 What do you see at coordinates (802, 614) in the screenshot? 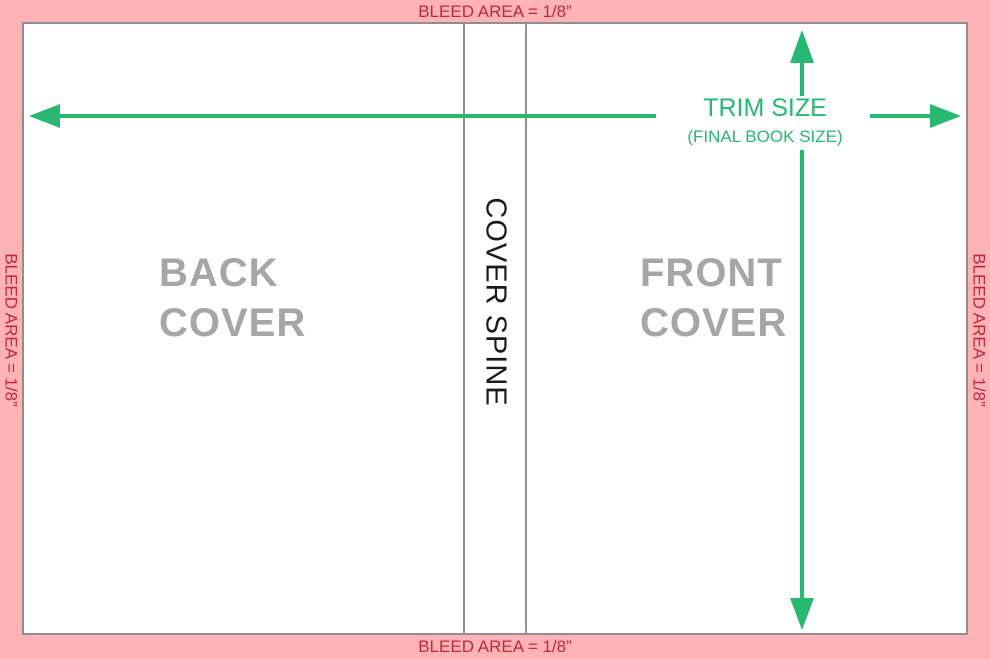
I see `arrowhead-down-icon` at bounding box center [802, 614].